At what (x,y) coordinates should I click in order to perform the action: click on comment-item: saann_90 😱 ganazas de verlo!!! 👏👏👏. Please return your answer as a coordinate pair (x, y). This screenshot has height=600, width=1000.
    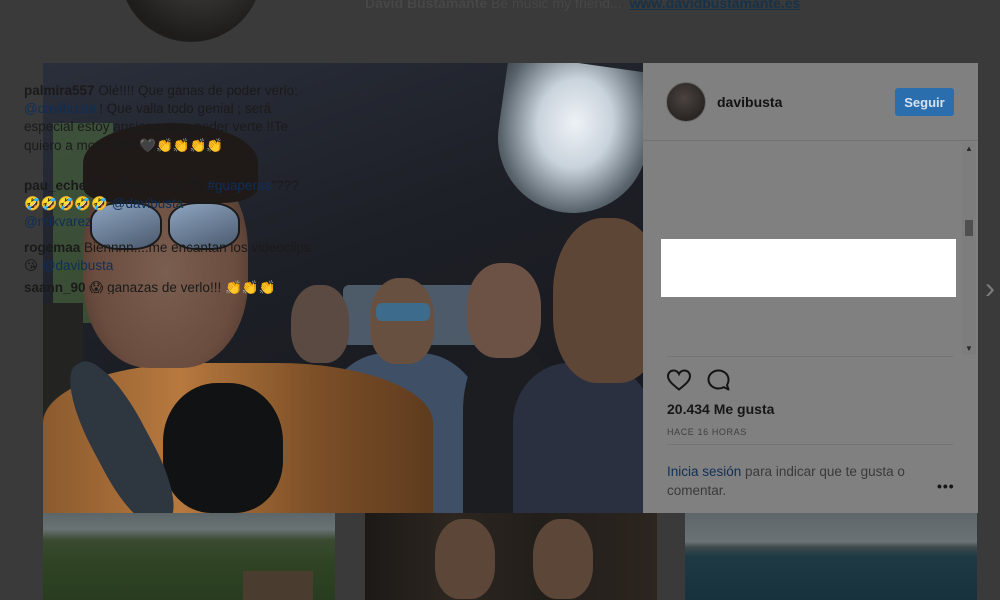
    Looking at the image, I should click on (170, 286).